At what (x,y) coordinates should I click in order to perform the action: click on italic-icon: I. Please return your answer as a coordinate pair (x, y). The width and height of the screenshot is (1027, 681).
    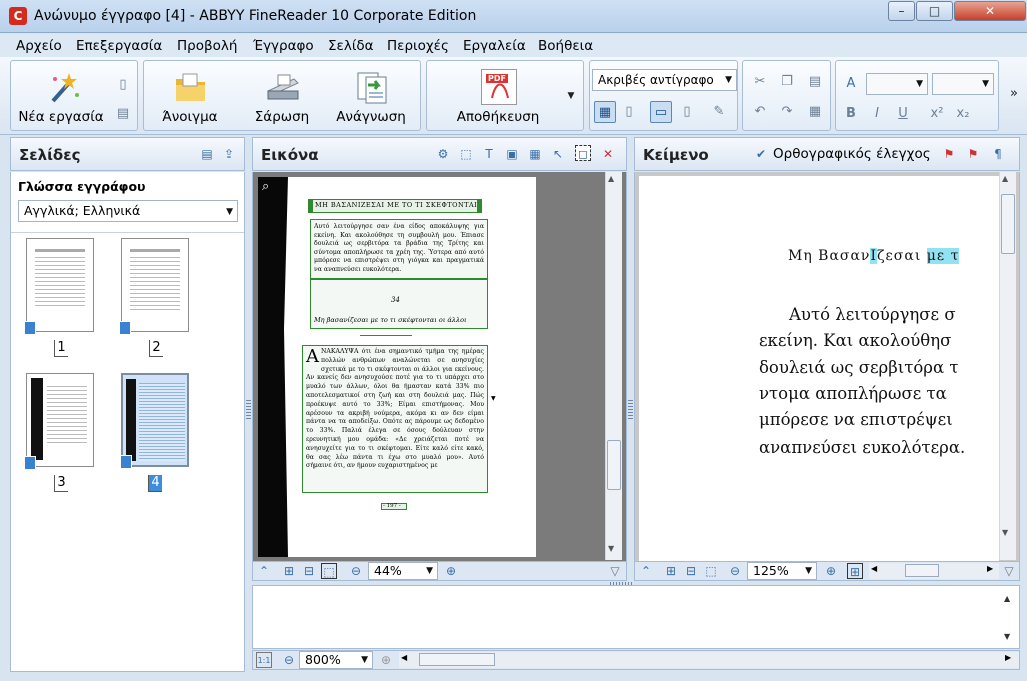
    Looking at the image, I should click on (877, 114).